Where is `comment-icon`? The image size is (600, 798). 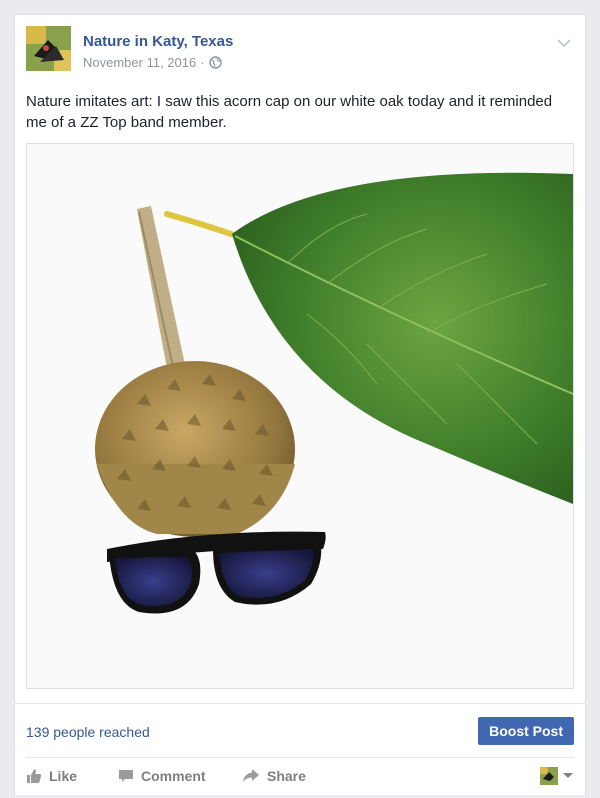
comment-icon is located at coordinates (126, 776).